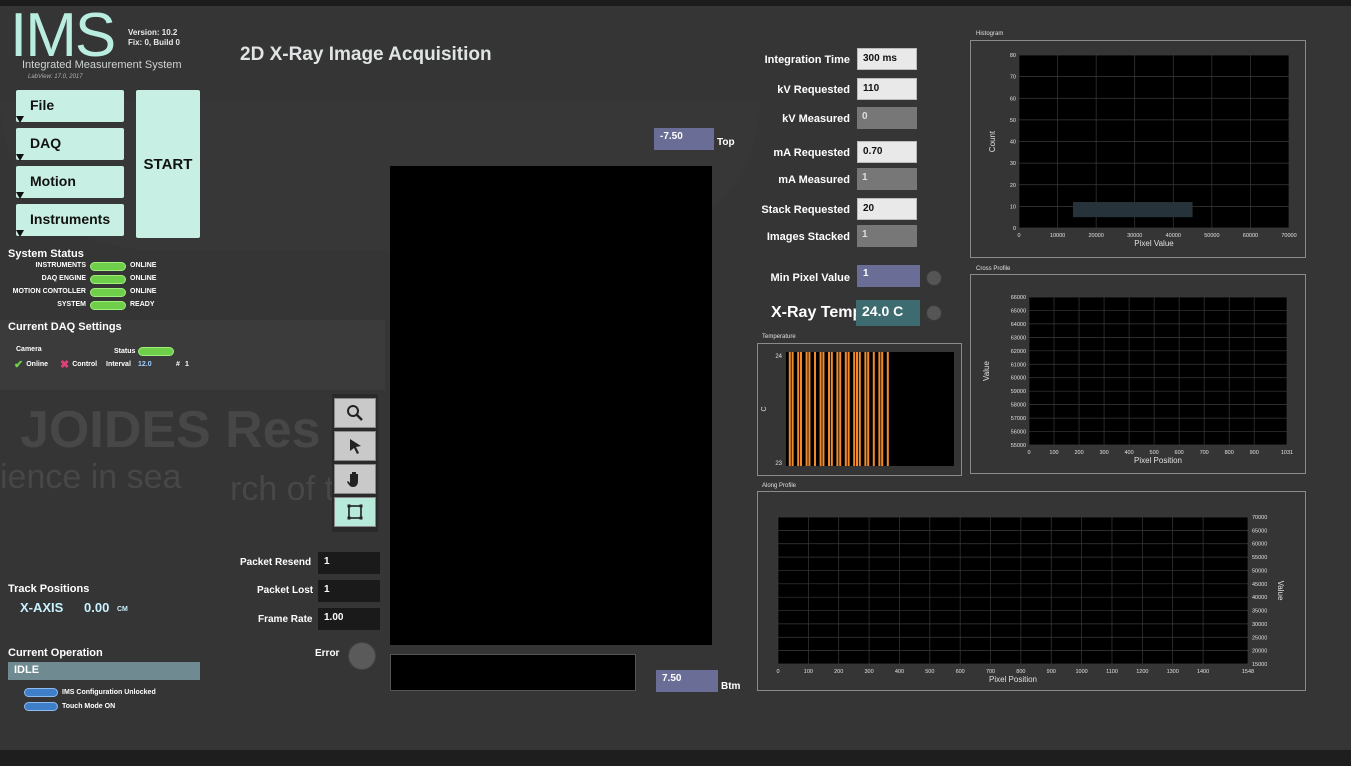 This screenshot has height=766, width=1351. Describe the element at coordinates (1158, 460) in the screenshot. I see `x-axis-label: Pixel Position` at that location.